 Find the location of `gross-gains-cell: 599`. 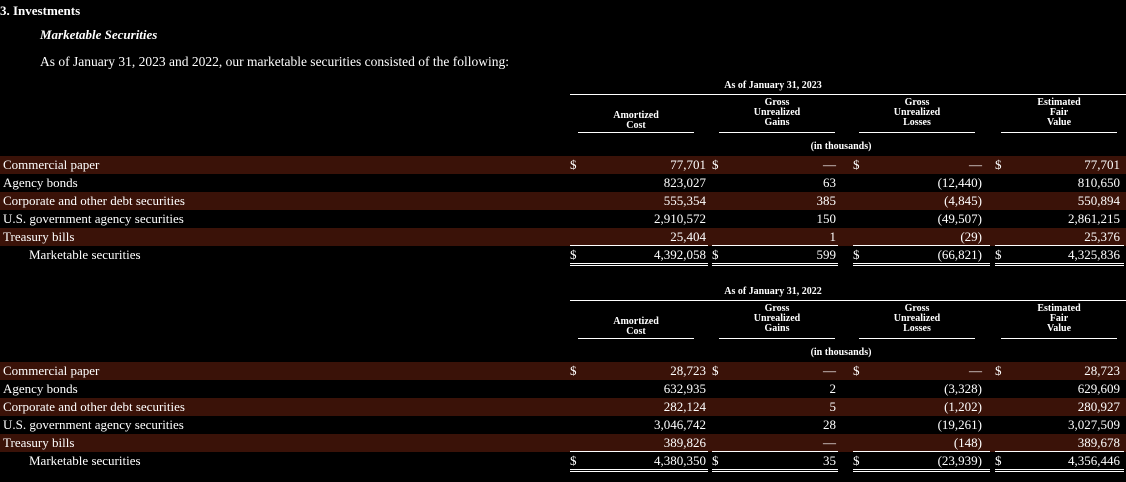

gross-gains-cell: 599 is located at coordinates (826, 254).